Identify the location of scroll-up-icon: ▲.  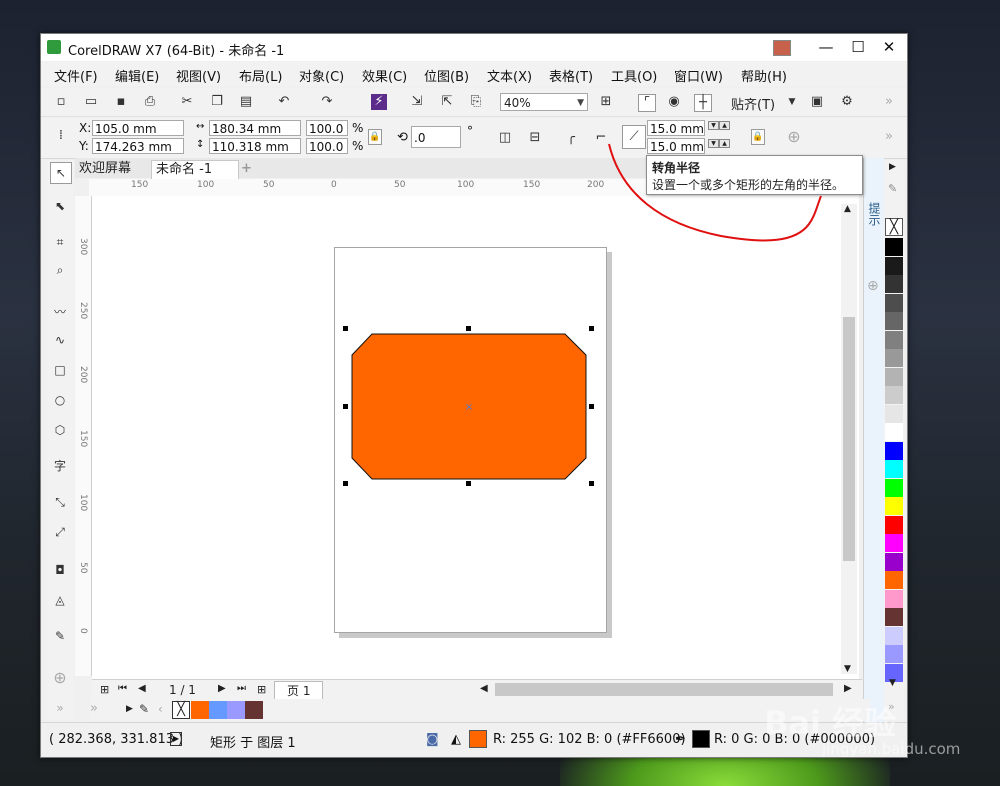
(847, 209).